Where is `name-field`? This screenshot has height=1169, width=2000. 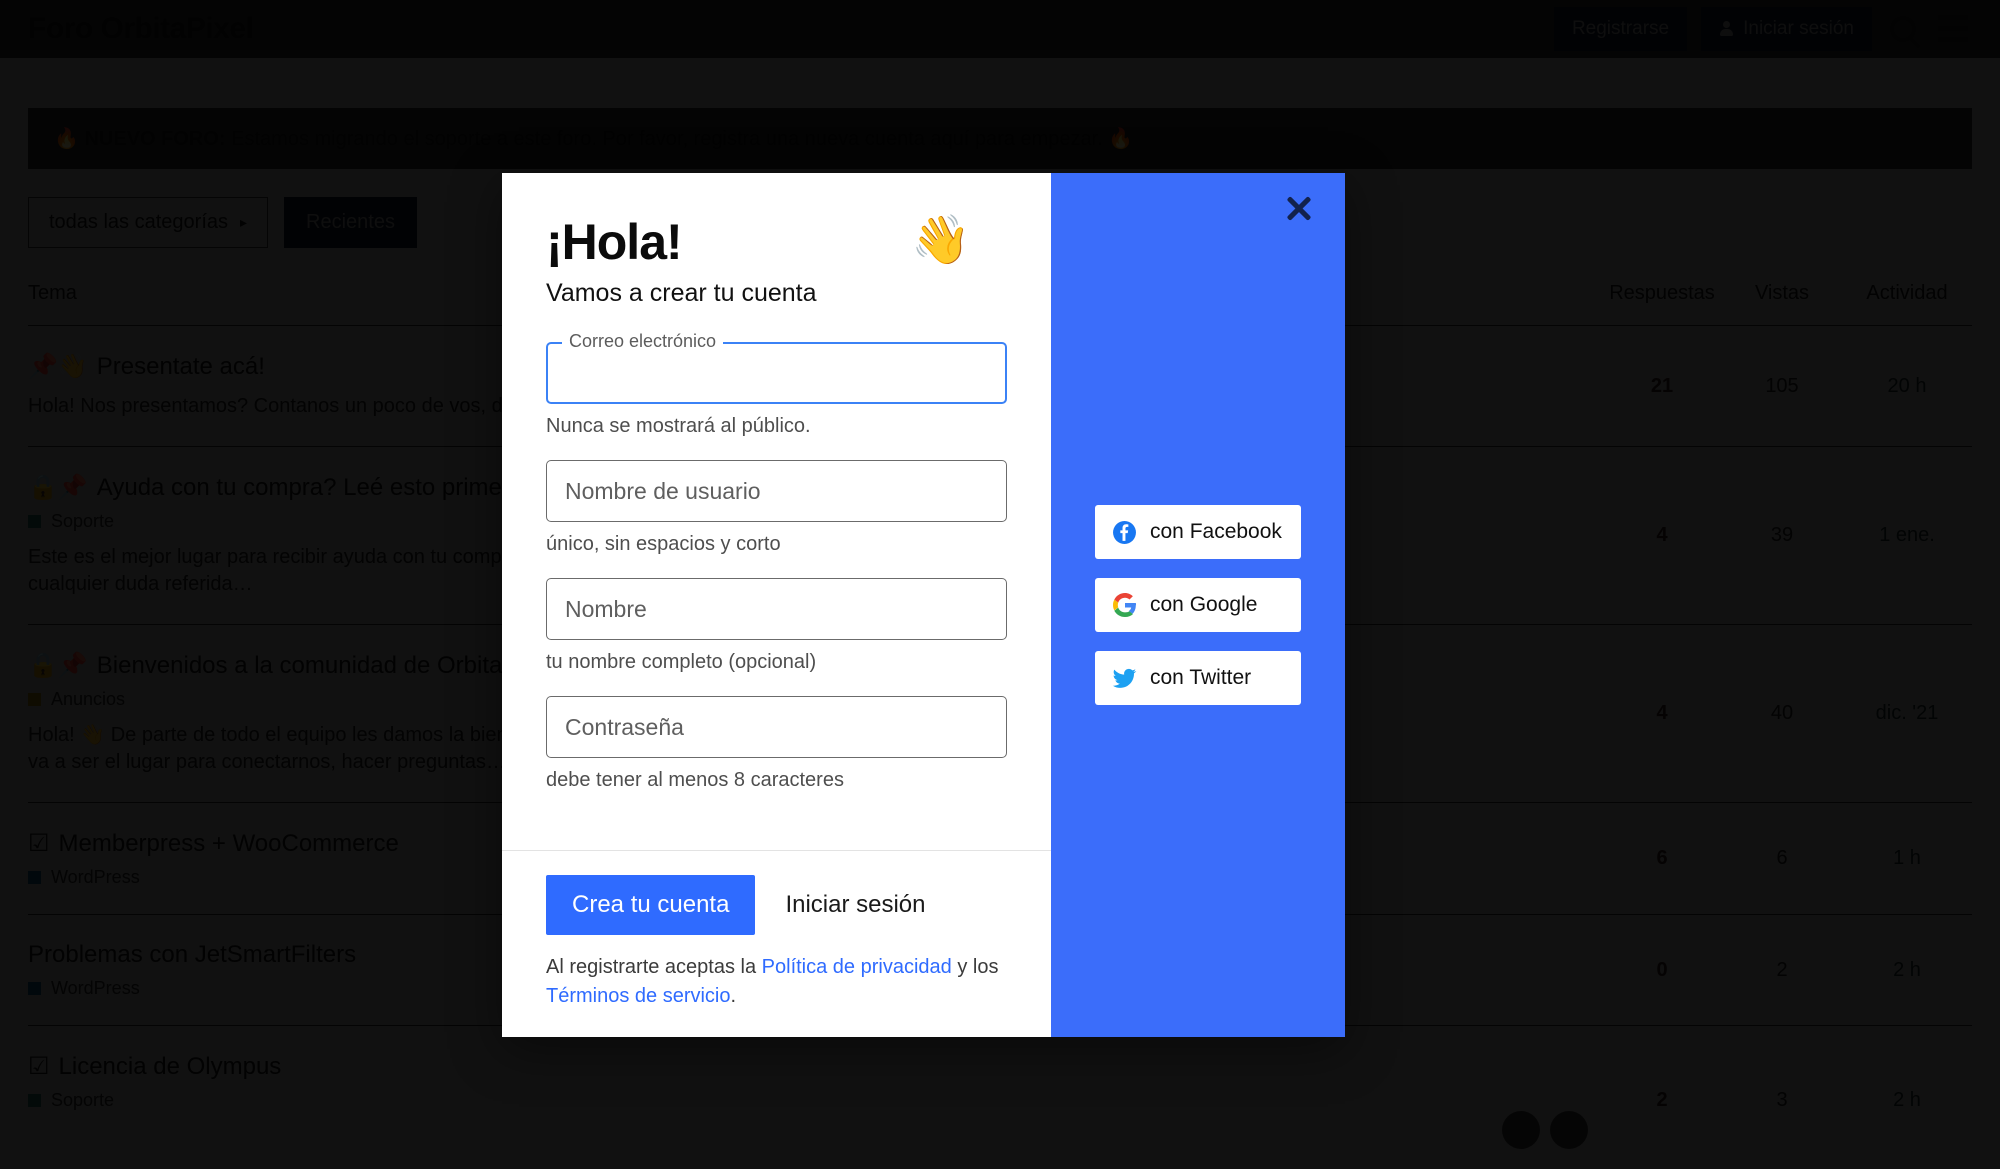 name-field is located at coordinates (776, 609).